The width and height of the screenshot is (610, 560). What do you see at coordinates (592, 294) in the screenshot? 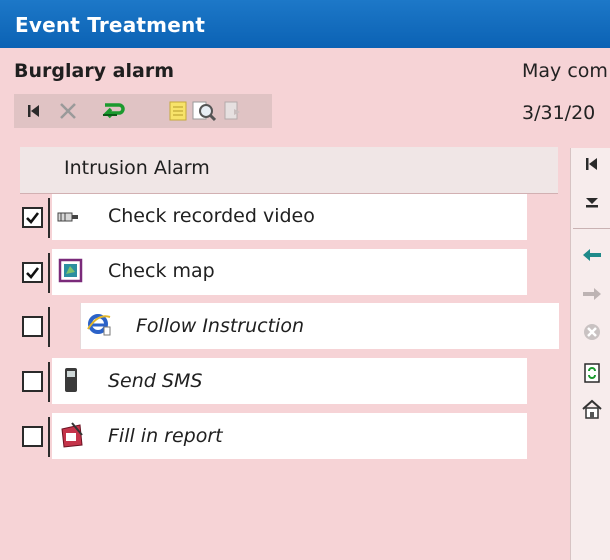
I see `forward-icon` at bounding box center [592, 294].